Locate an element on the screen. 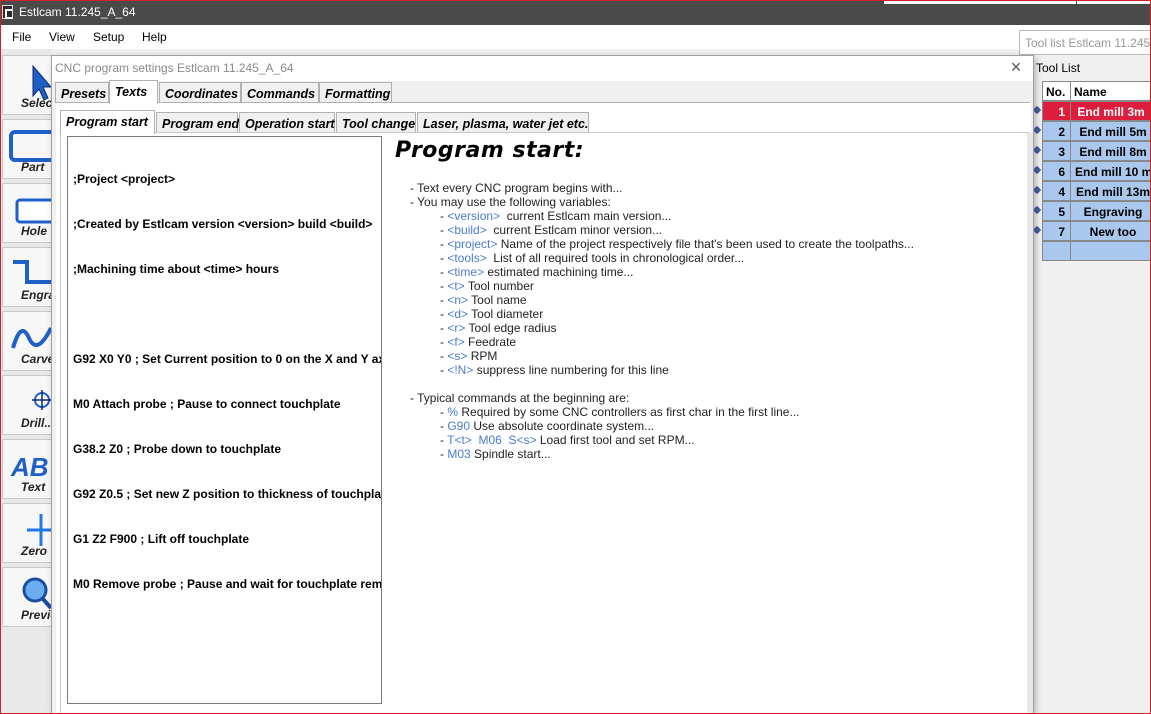  tab-coordinates: Coordinates is located at coordinates (200, 92).